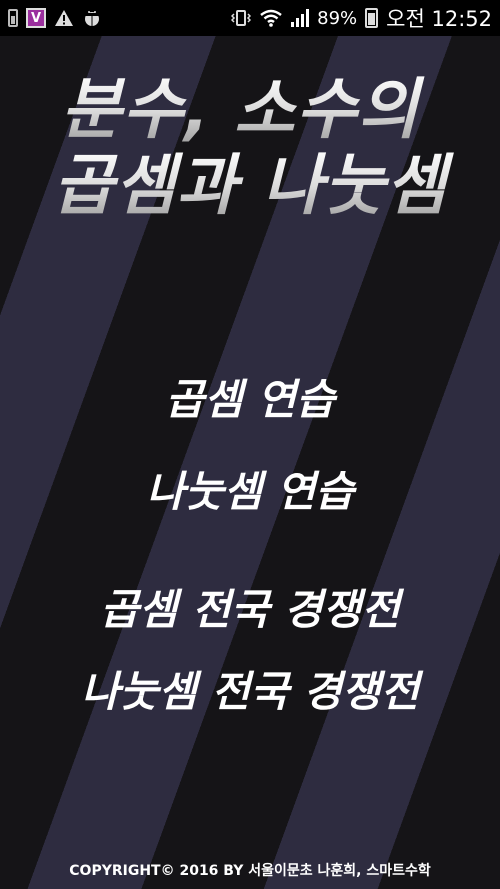  I want to click on multiplication-contest-button: 곱셈 전국 경쟁전, so click(250, 610).